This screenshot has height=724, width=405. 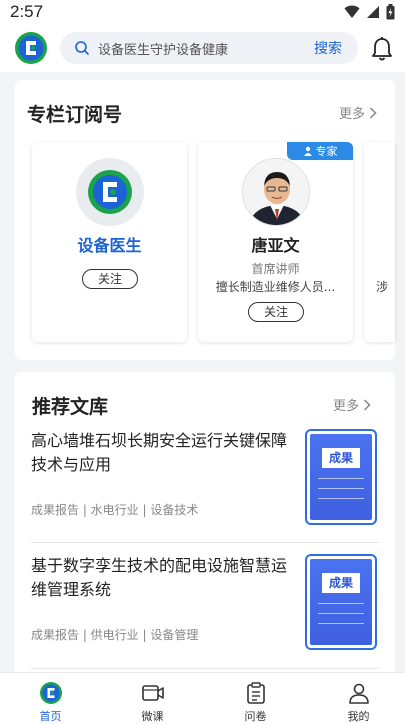 I want to click on portrait-image, so click(x=276, y=192).